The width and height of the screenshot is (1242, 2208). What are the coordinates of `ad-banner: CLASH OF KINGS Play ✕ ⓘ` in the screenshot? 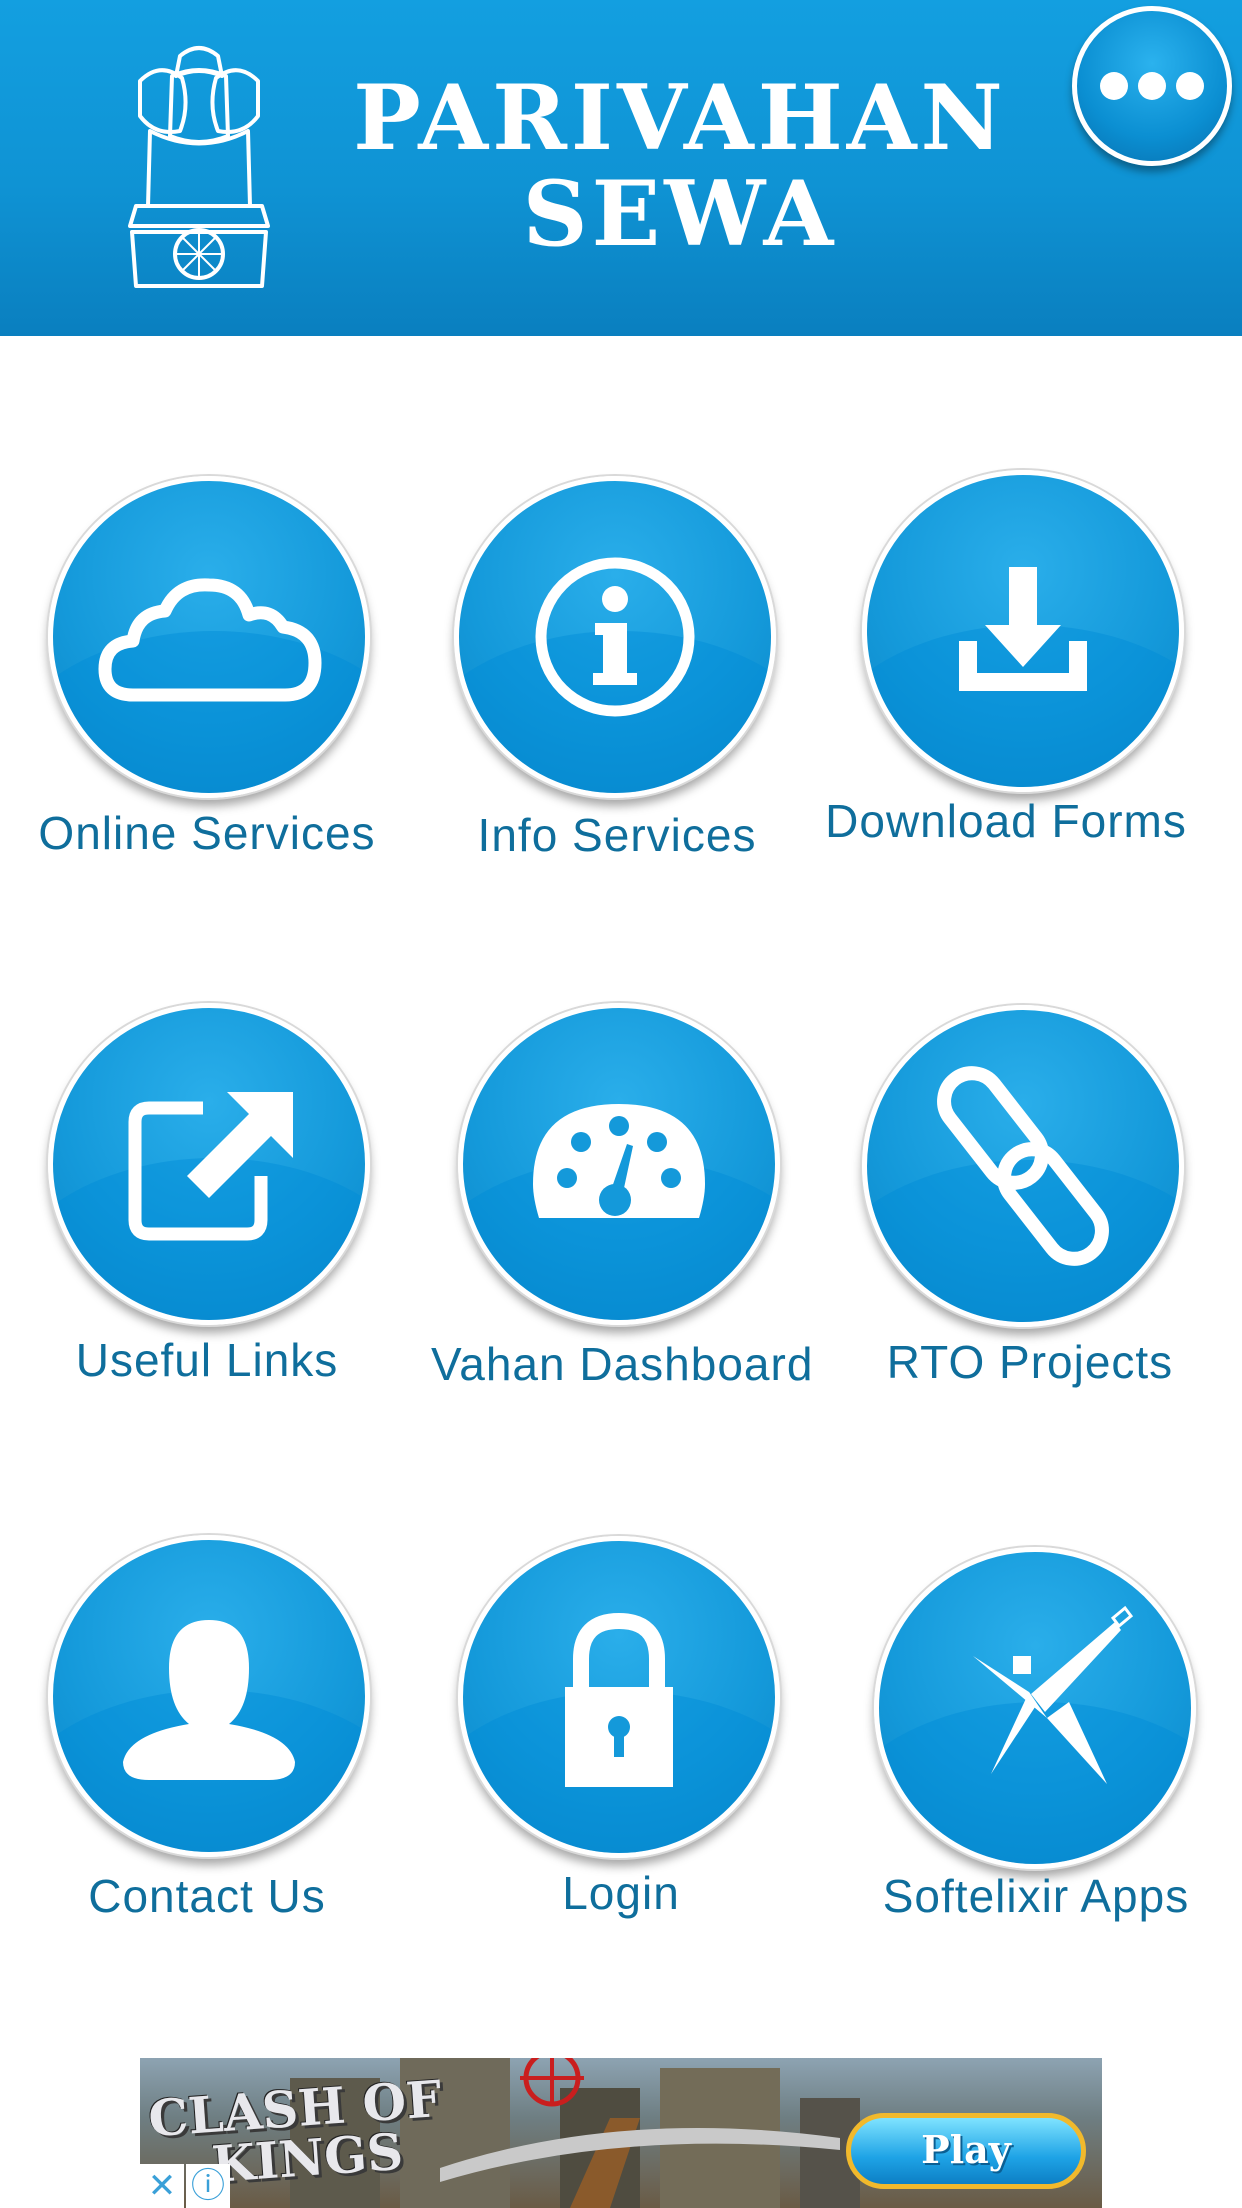 It's located at (621, 2133).